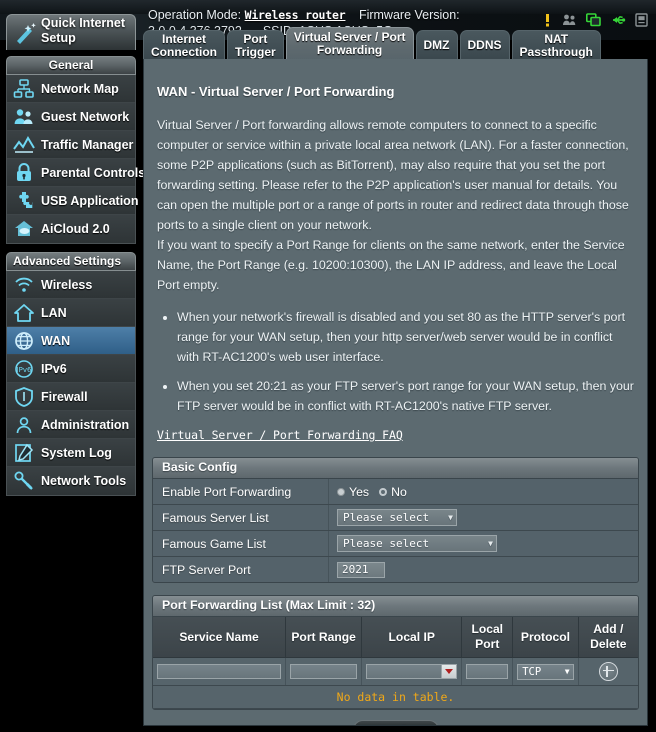 Image resolution: width=656 pixels, height=732 pixels. Describe the element at coordinates (569, 20) in the screenshot. I see `clients-icon` at that location.